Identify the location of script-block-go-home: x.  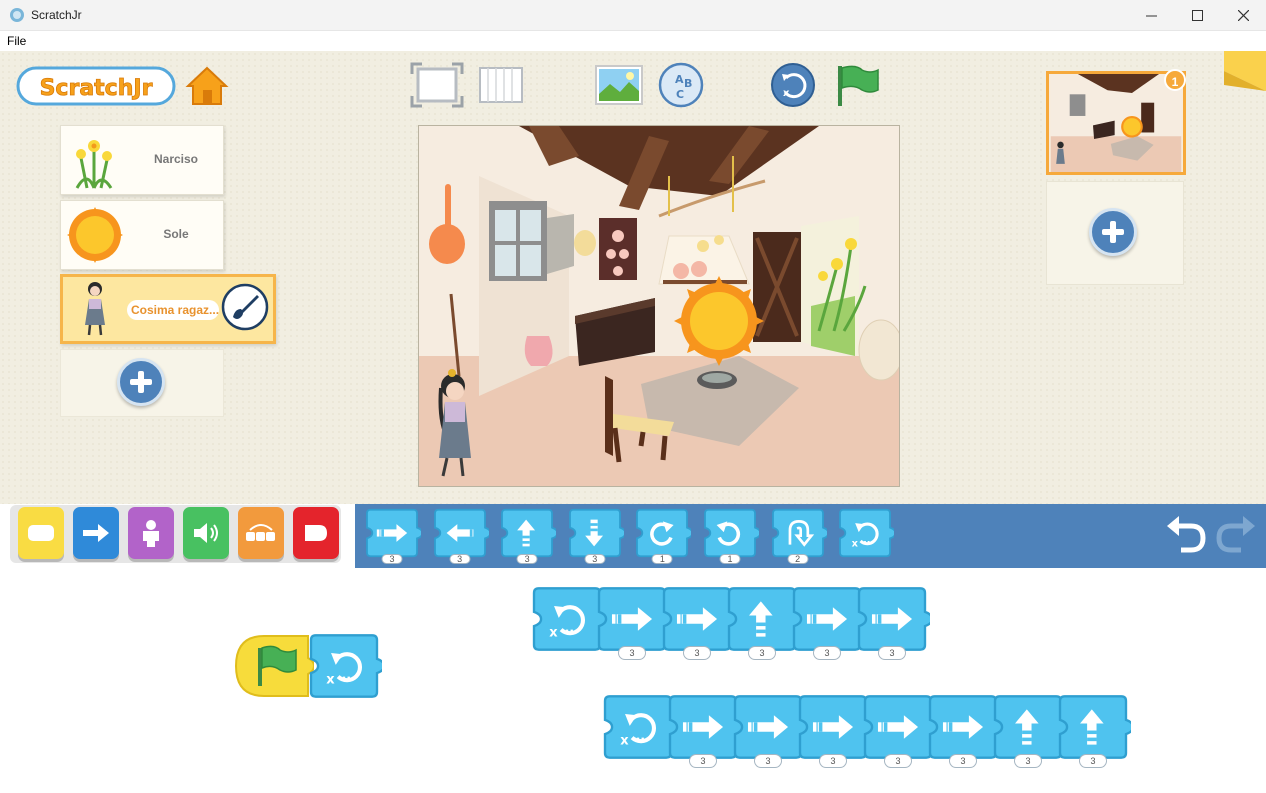
(346, 666).